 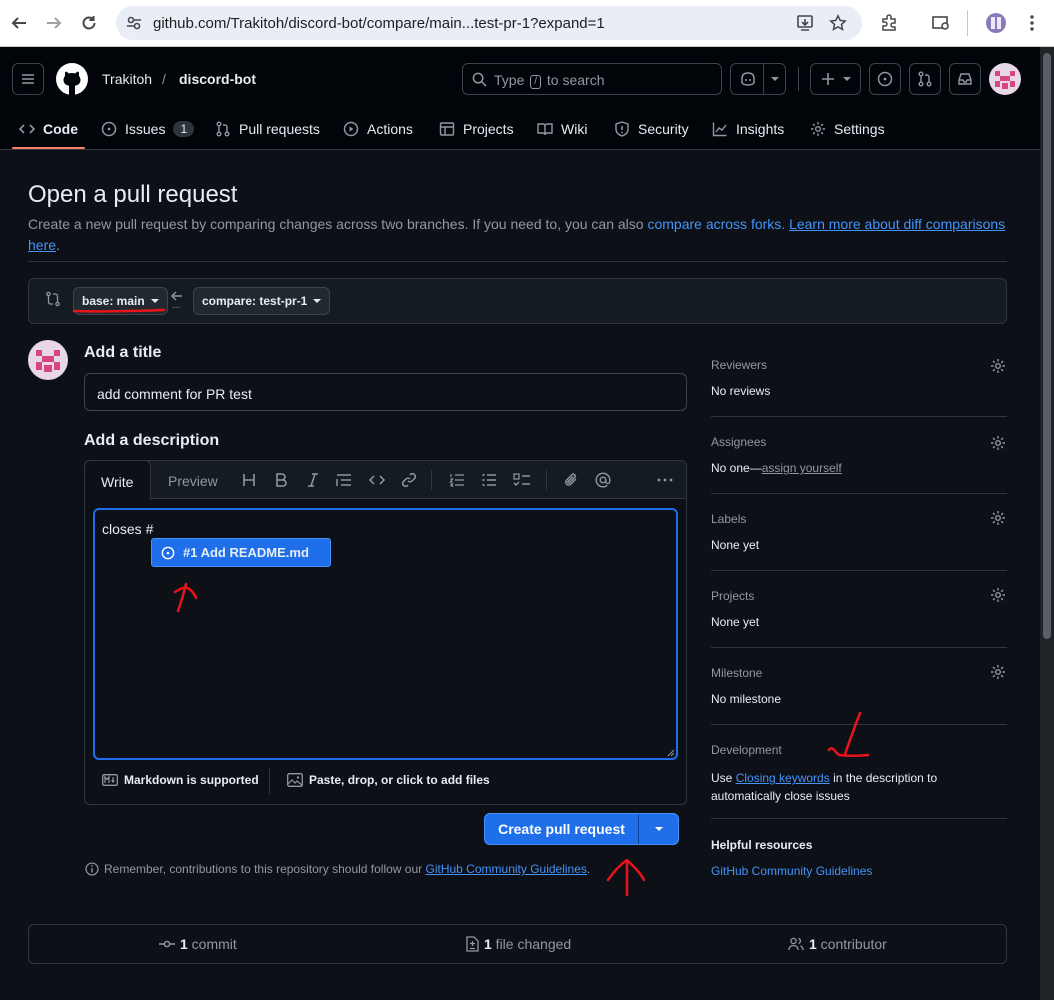 What do you see at coordinates (119, 310) in the screenshot?
I see `annotation-underline` at bounding box center [119, 310].